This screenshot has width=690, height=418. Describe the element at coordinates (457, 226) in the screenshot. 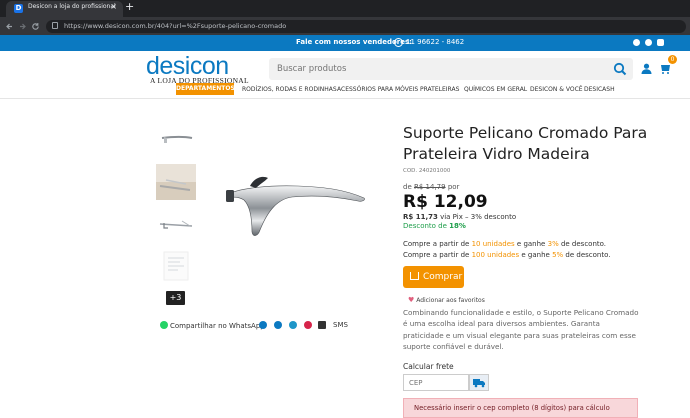

I see `discount-value: 18%` at that location.